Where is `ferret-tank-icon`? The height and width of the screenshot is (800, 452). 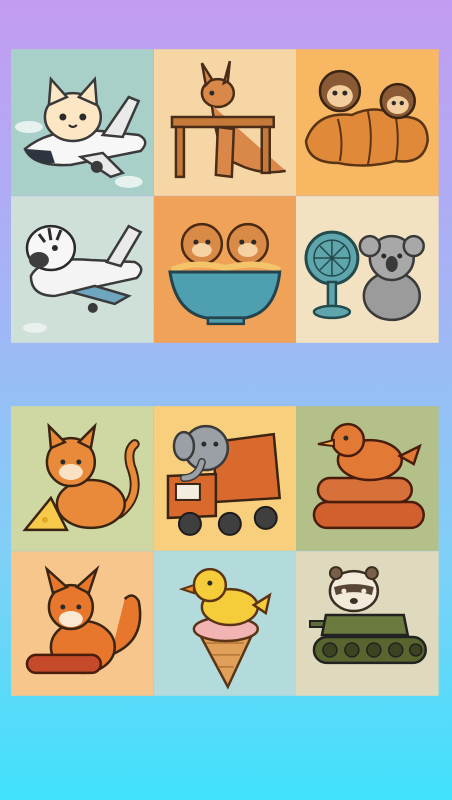
ferret-tank-icon is located at coordinates (367, 623).